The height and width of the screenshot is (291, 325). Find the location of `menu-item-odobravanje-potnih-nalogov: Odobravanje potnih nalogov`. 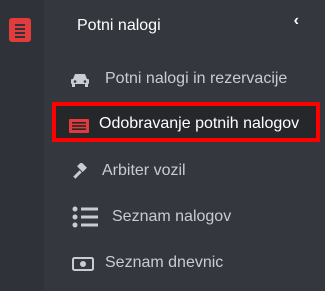

menu-item-odobravanje-potnih-nalogov: Odobravanje potnih nalogov is located at coordinates (186, 122).